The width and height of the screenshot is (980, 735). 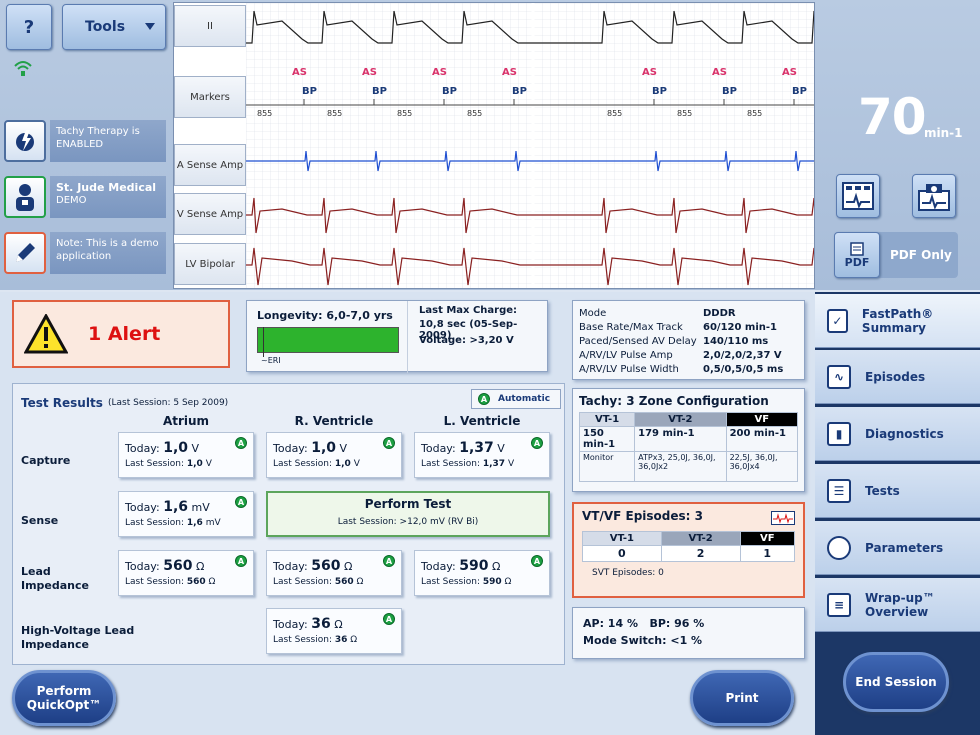 What do you see at coordinates (680, 466) in the screenshot?
I see `zone-therapy: ATPx3, 25,0J, 36,0J, 36,0Jx2` at bounding box center [680, 466].